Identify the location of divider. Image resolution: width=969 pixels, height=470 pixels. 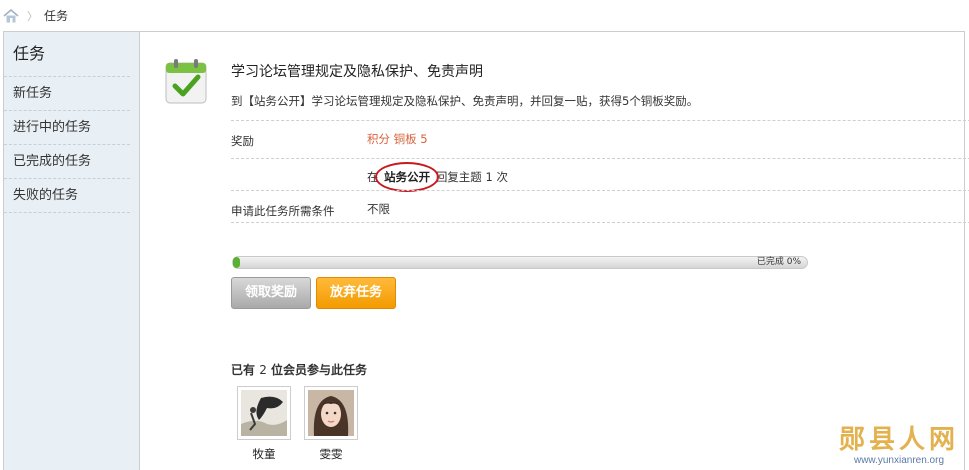
(600, 222).